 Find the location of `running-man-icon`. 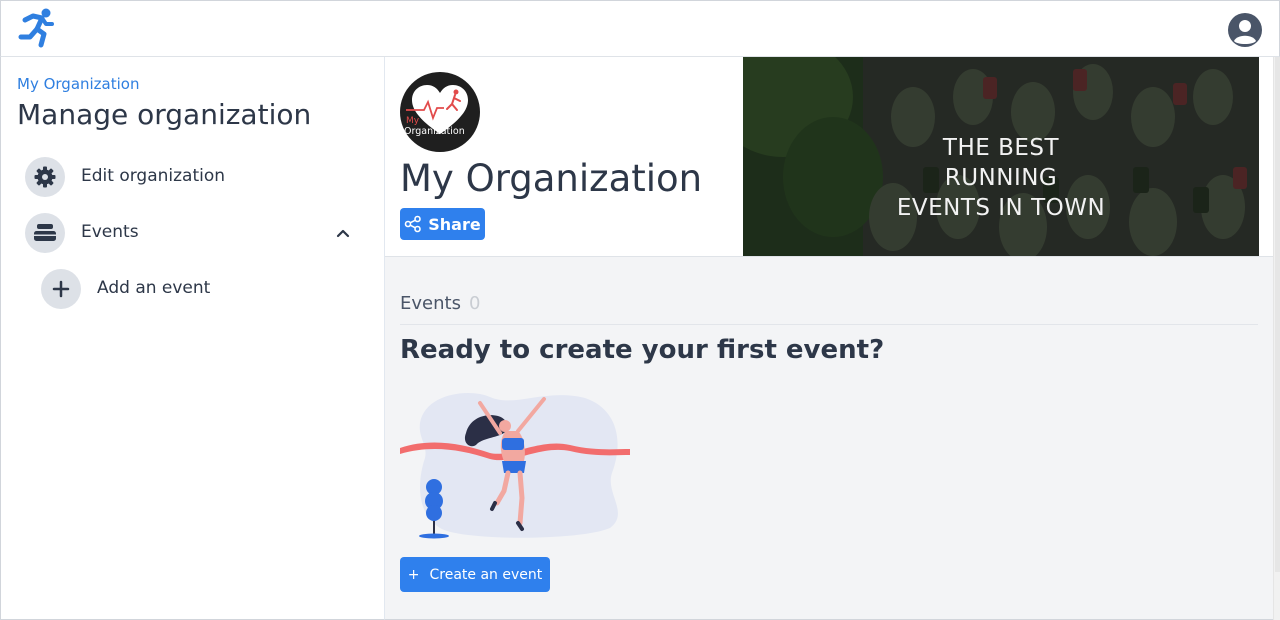

running-man-icon is located at coordinates (36, 28).